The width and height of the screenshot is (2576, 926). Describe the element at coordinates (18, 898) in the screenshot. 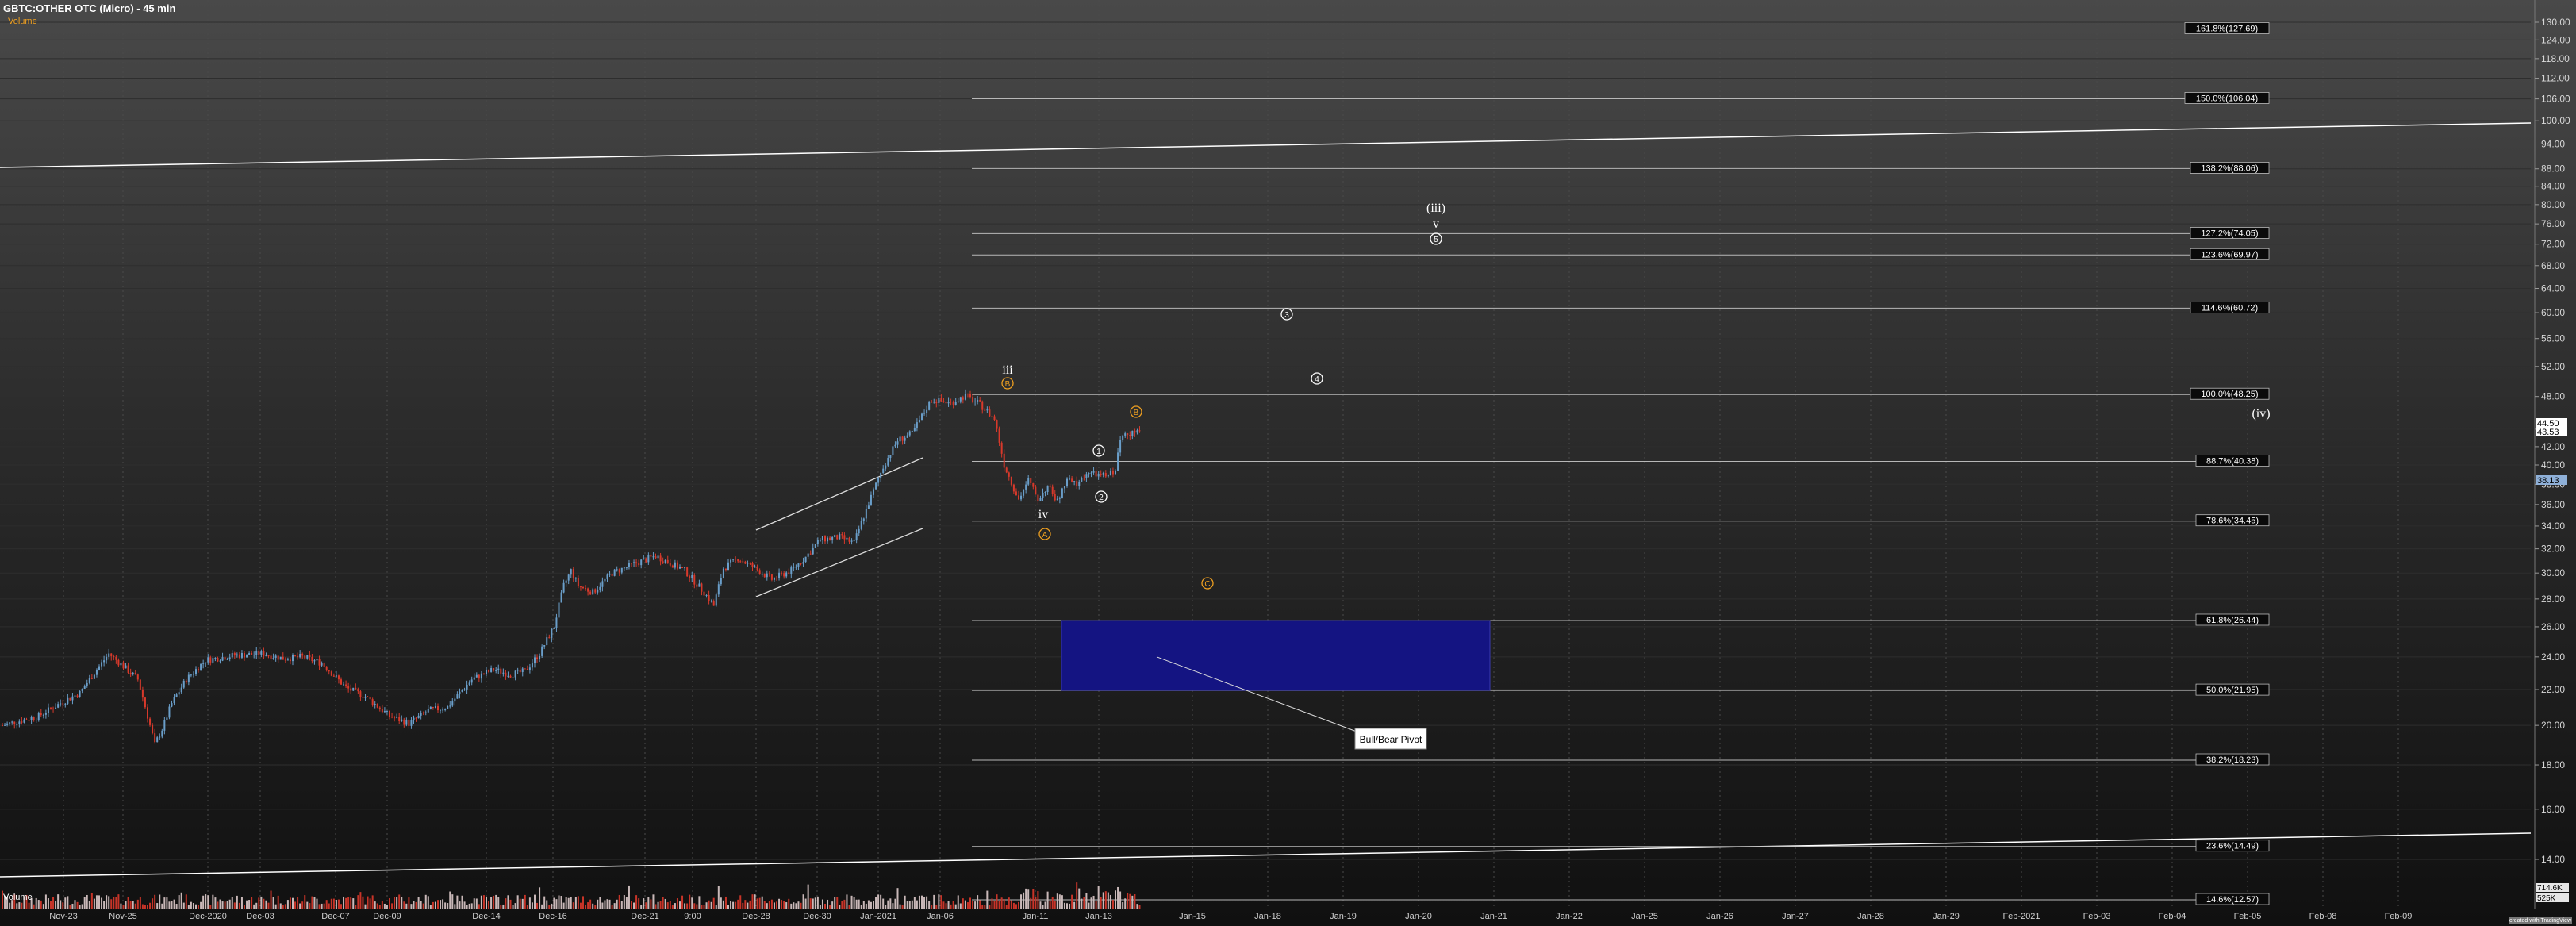

I see `volume-label: Volume` at that location.